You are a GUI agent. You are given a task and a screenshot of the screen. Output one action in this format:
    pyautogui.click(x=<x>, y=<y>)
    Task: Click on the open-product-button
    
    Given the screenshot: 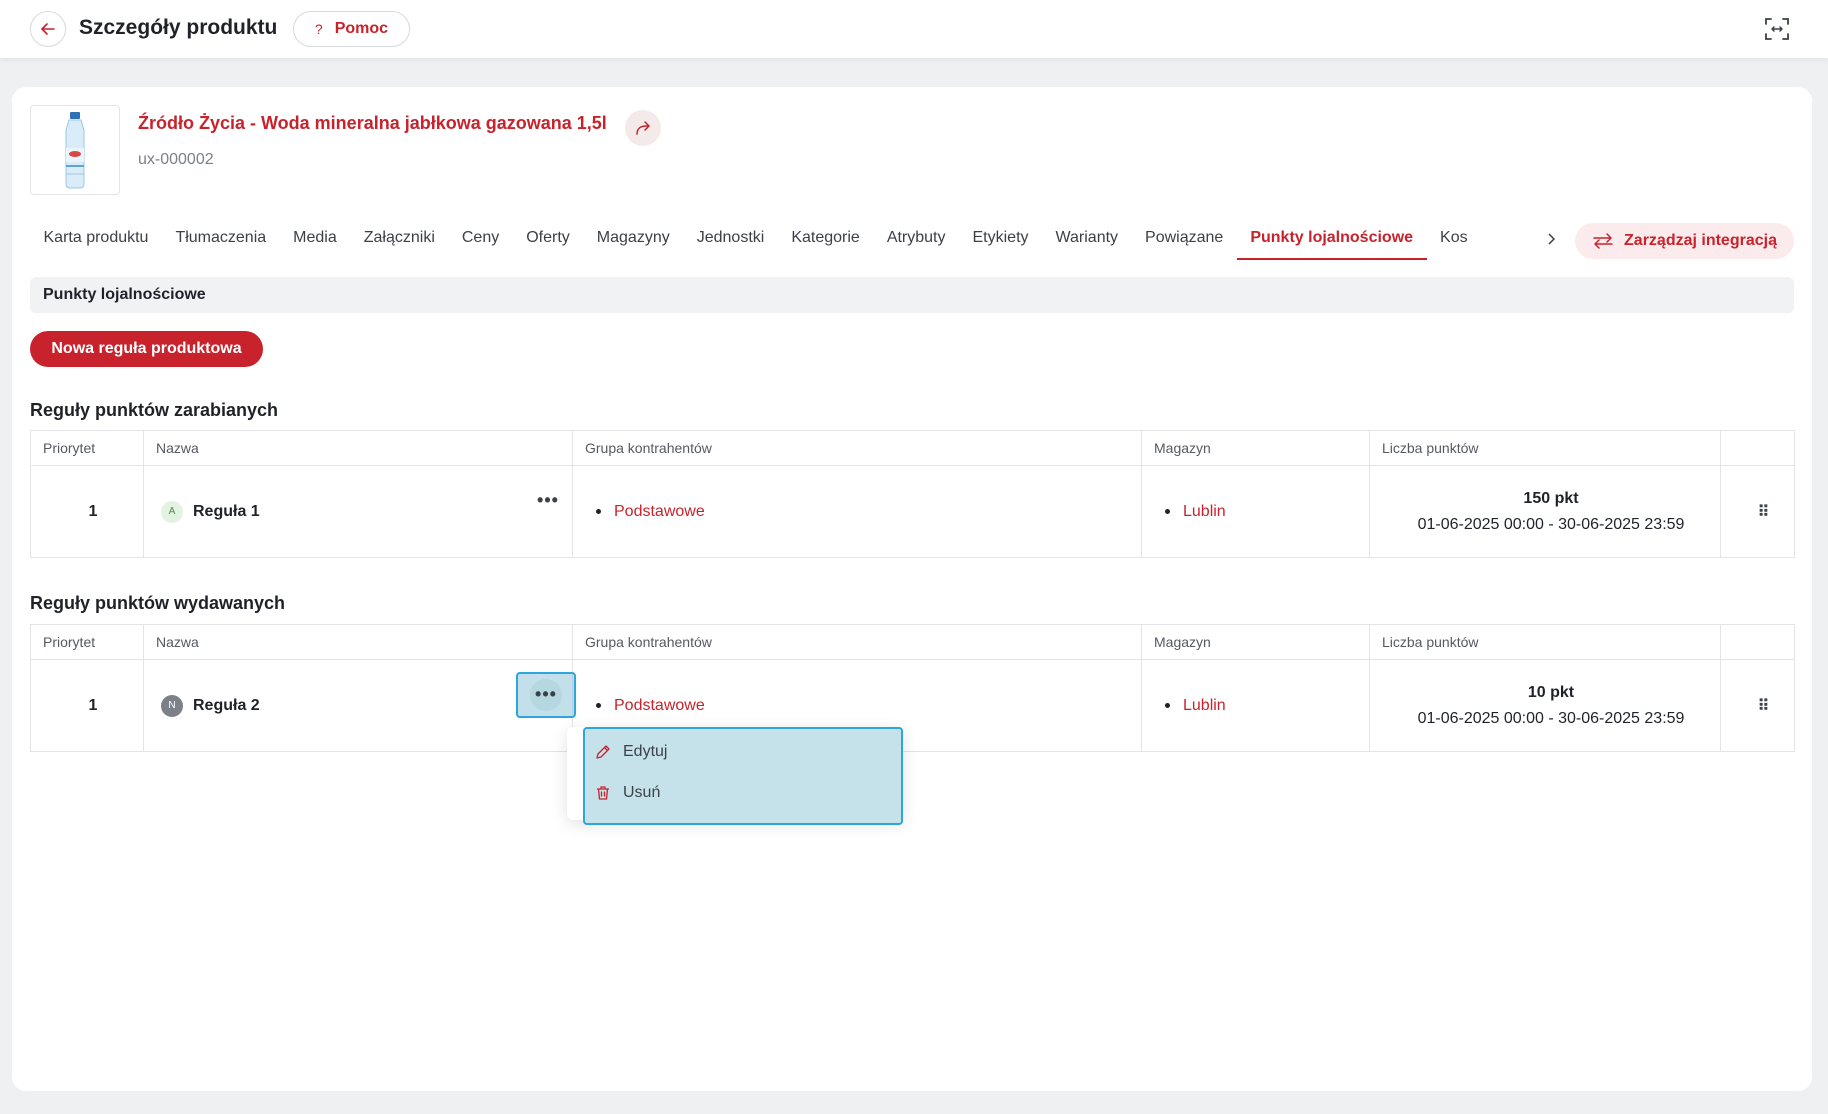 What is the action you would take?
    pyautogui.click(x=643, y=128)
    